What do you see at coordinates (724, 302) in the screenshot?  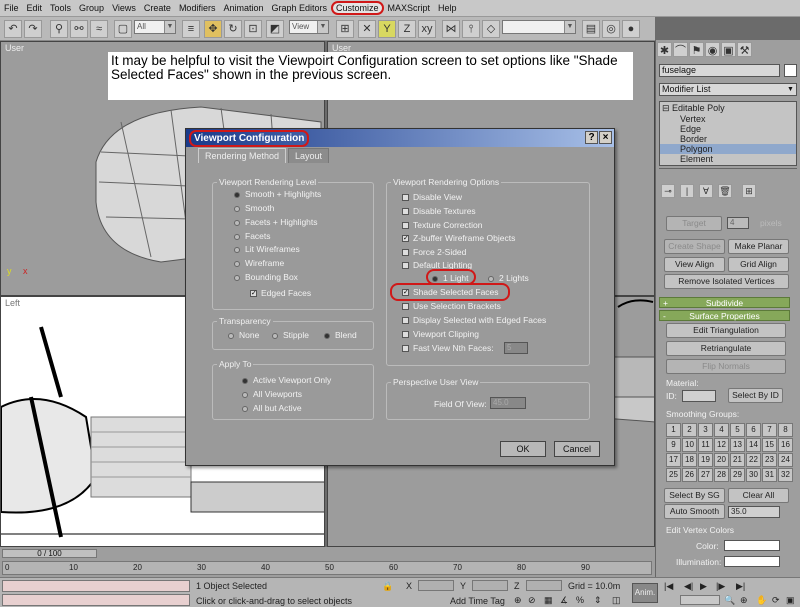 I see `subdivide-rollout: + Subdivide` at bounding box center [724, 302].